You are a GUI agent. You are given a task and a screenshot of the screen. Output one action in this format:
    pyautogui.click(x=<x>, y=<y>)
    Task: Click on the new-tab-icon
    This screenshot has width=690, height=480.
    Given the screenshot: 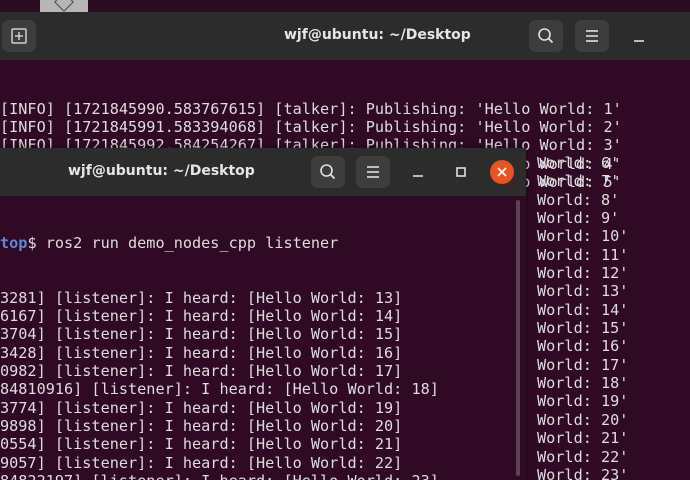 What is the action you would take?
    pyautogui.click(x=19, y=36)
    